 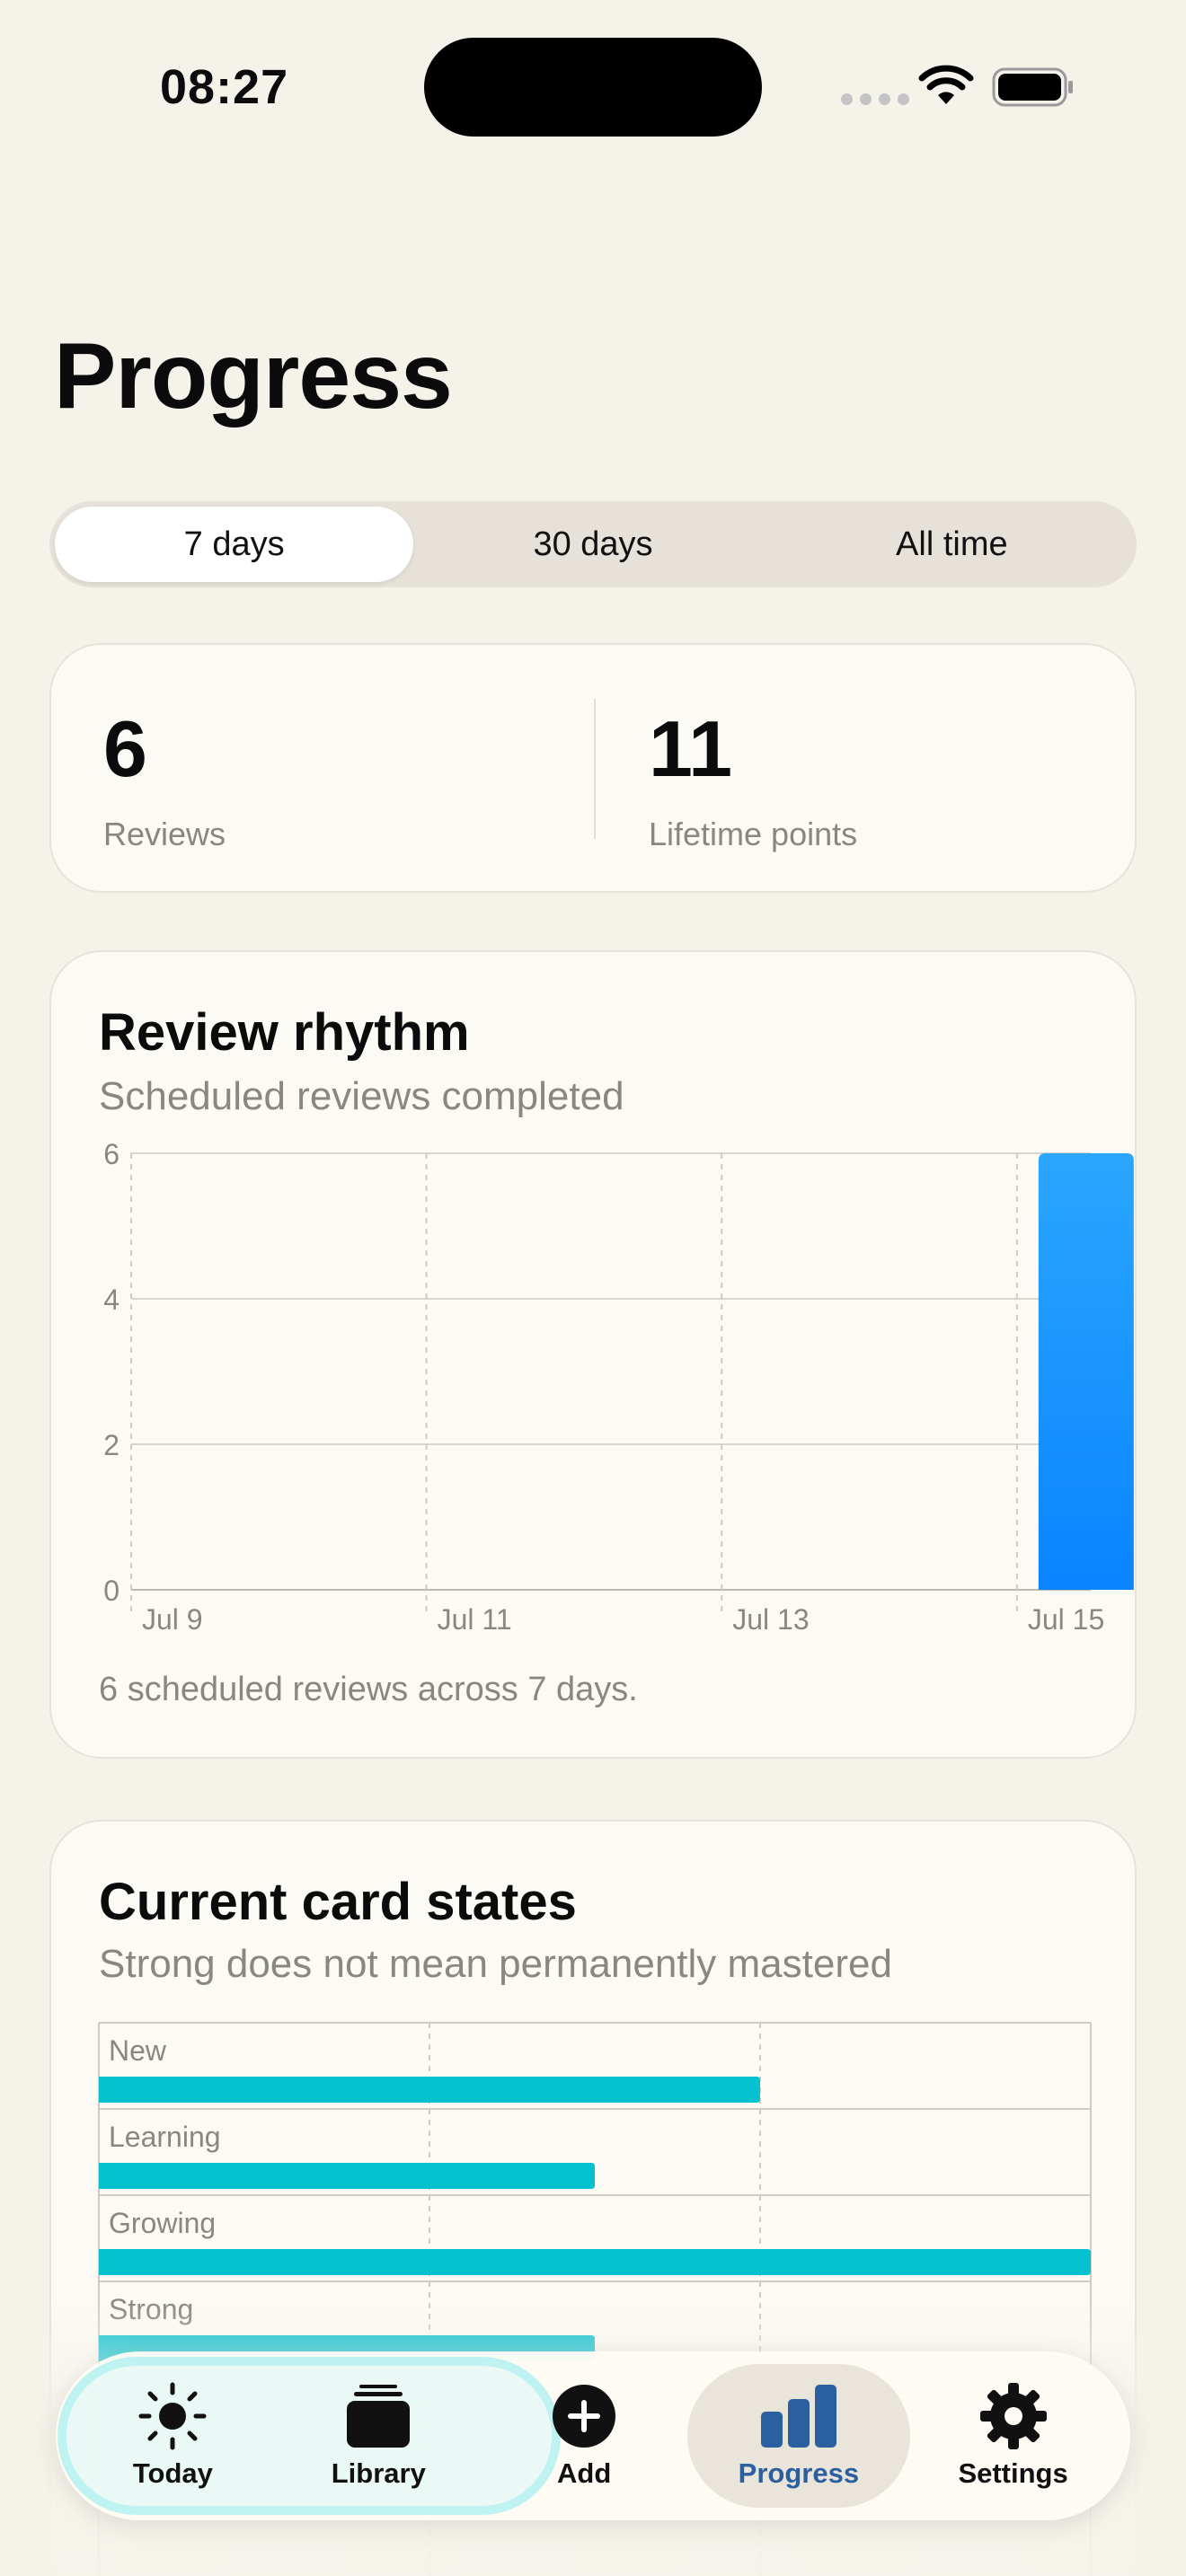 I want to click on category-label: Learning, so click(x=165, y=2137).